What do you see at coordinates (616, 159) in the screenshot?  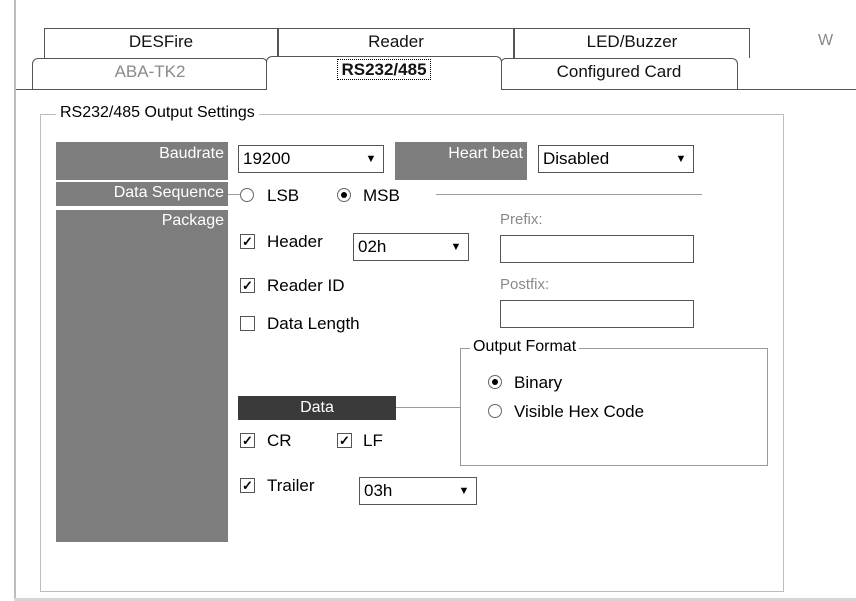 I see `heart-beat-select: Disabled ▼` at bounding box center [616, 159].